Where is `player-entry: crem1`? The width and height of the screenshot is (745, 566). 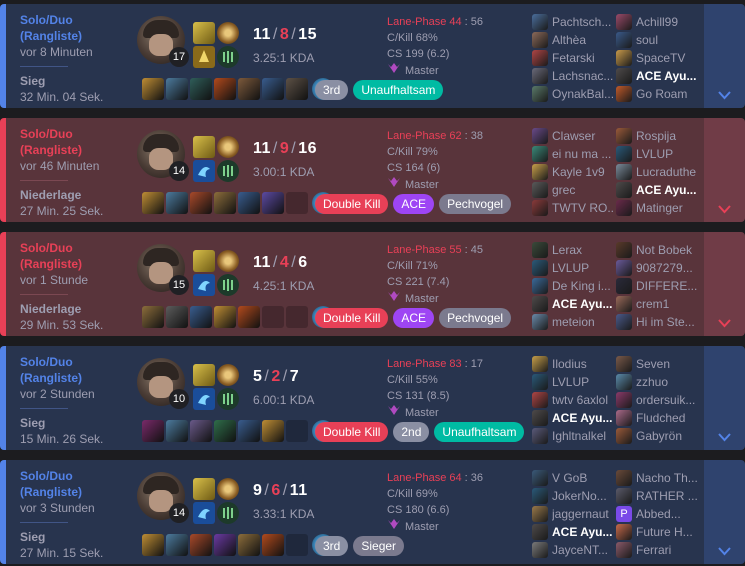 player-entry: crem1 is located at coordinates (657, 304).